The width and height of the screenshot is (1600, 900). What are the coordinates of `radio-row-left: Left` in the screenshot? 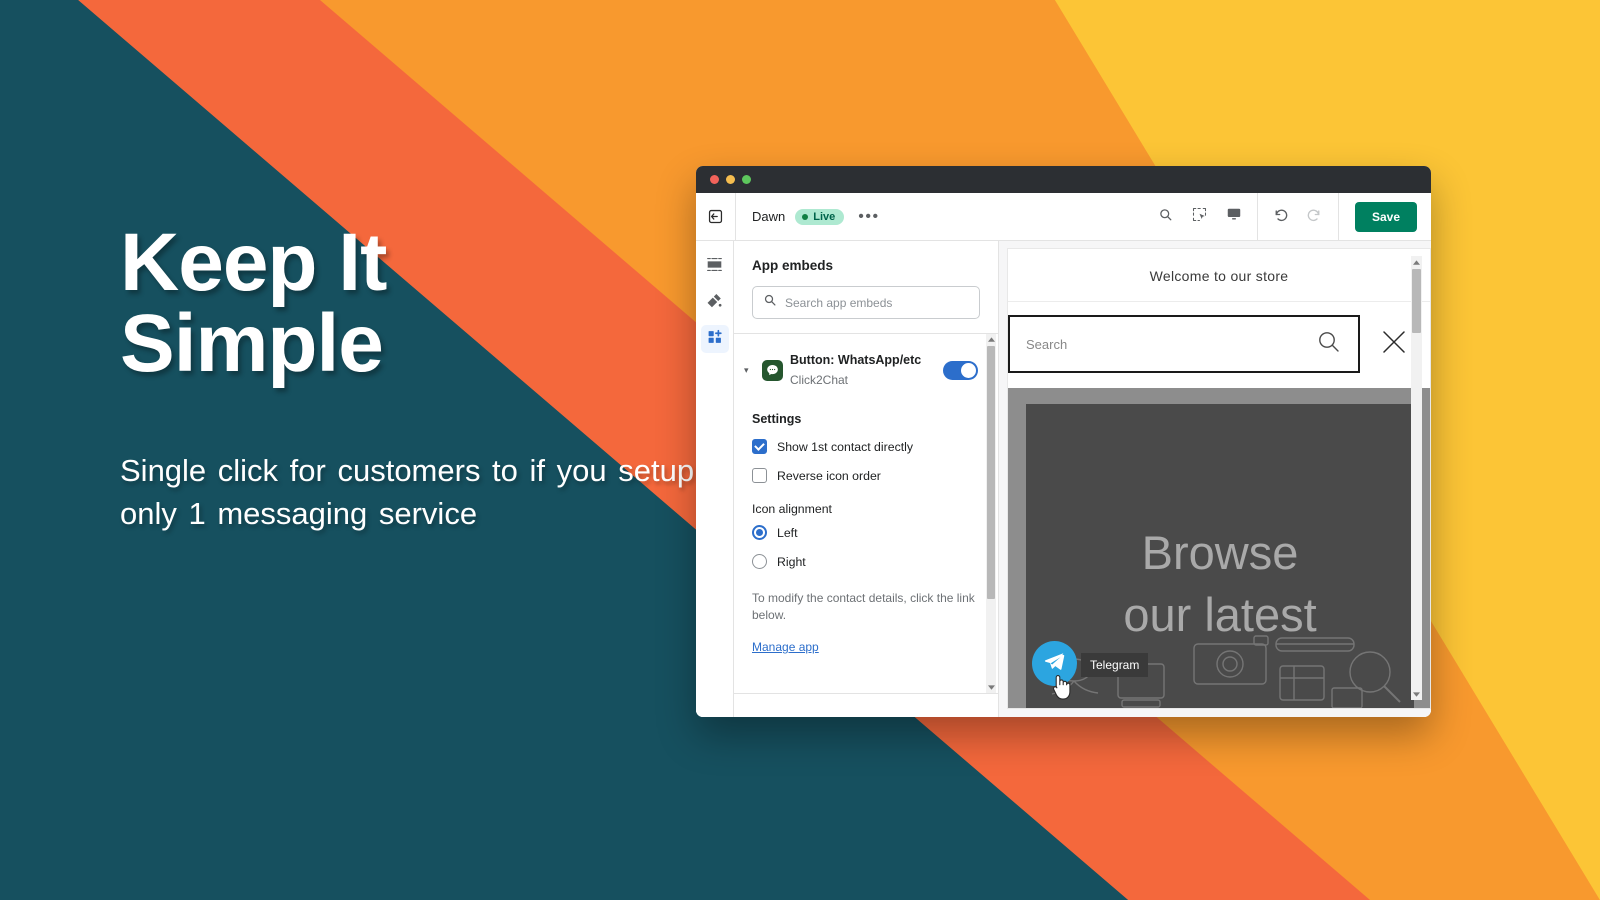 It's located at (866, 532).